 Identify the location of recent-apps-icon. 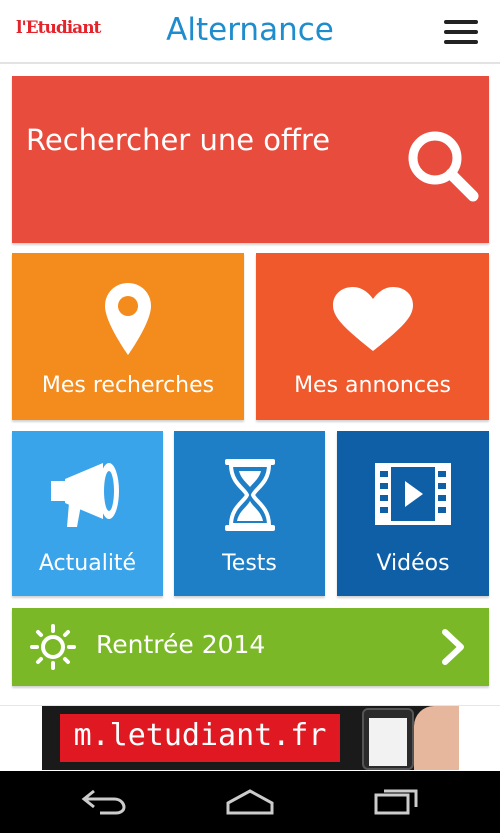
(396, 803).